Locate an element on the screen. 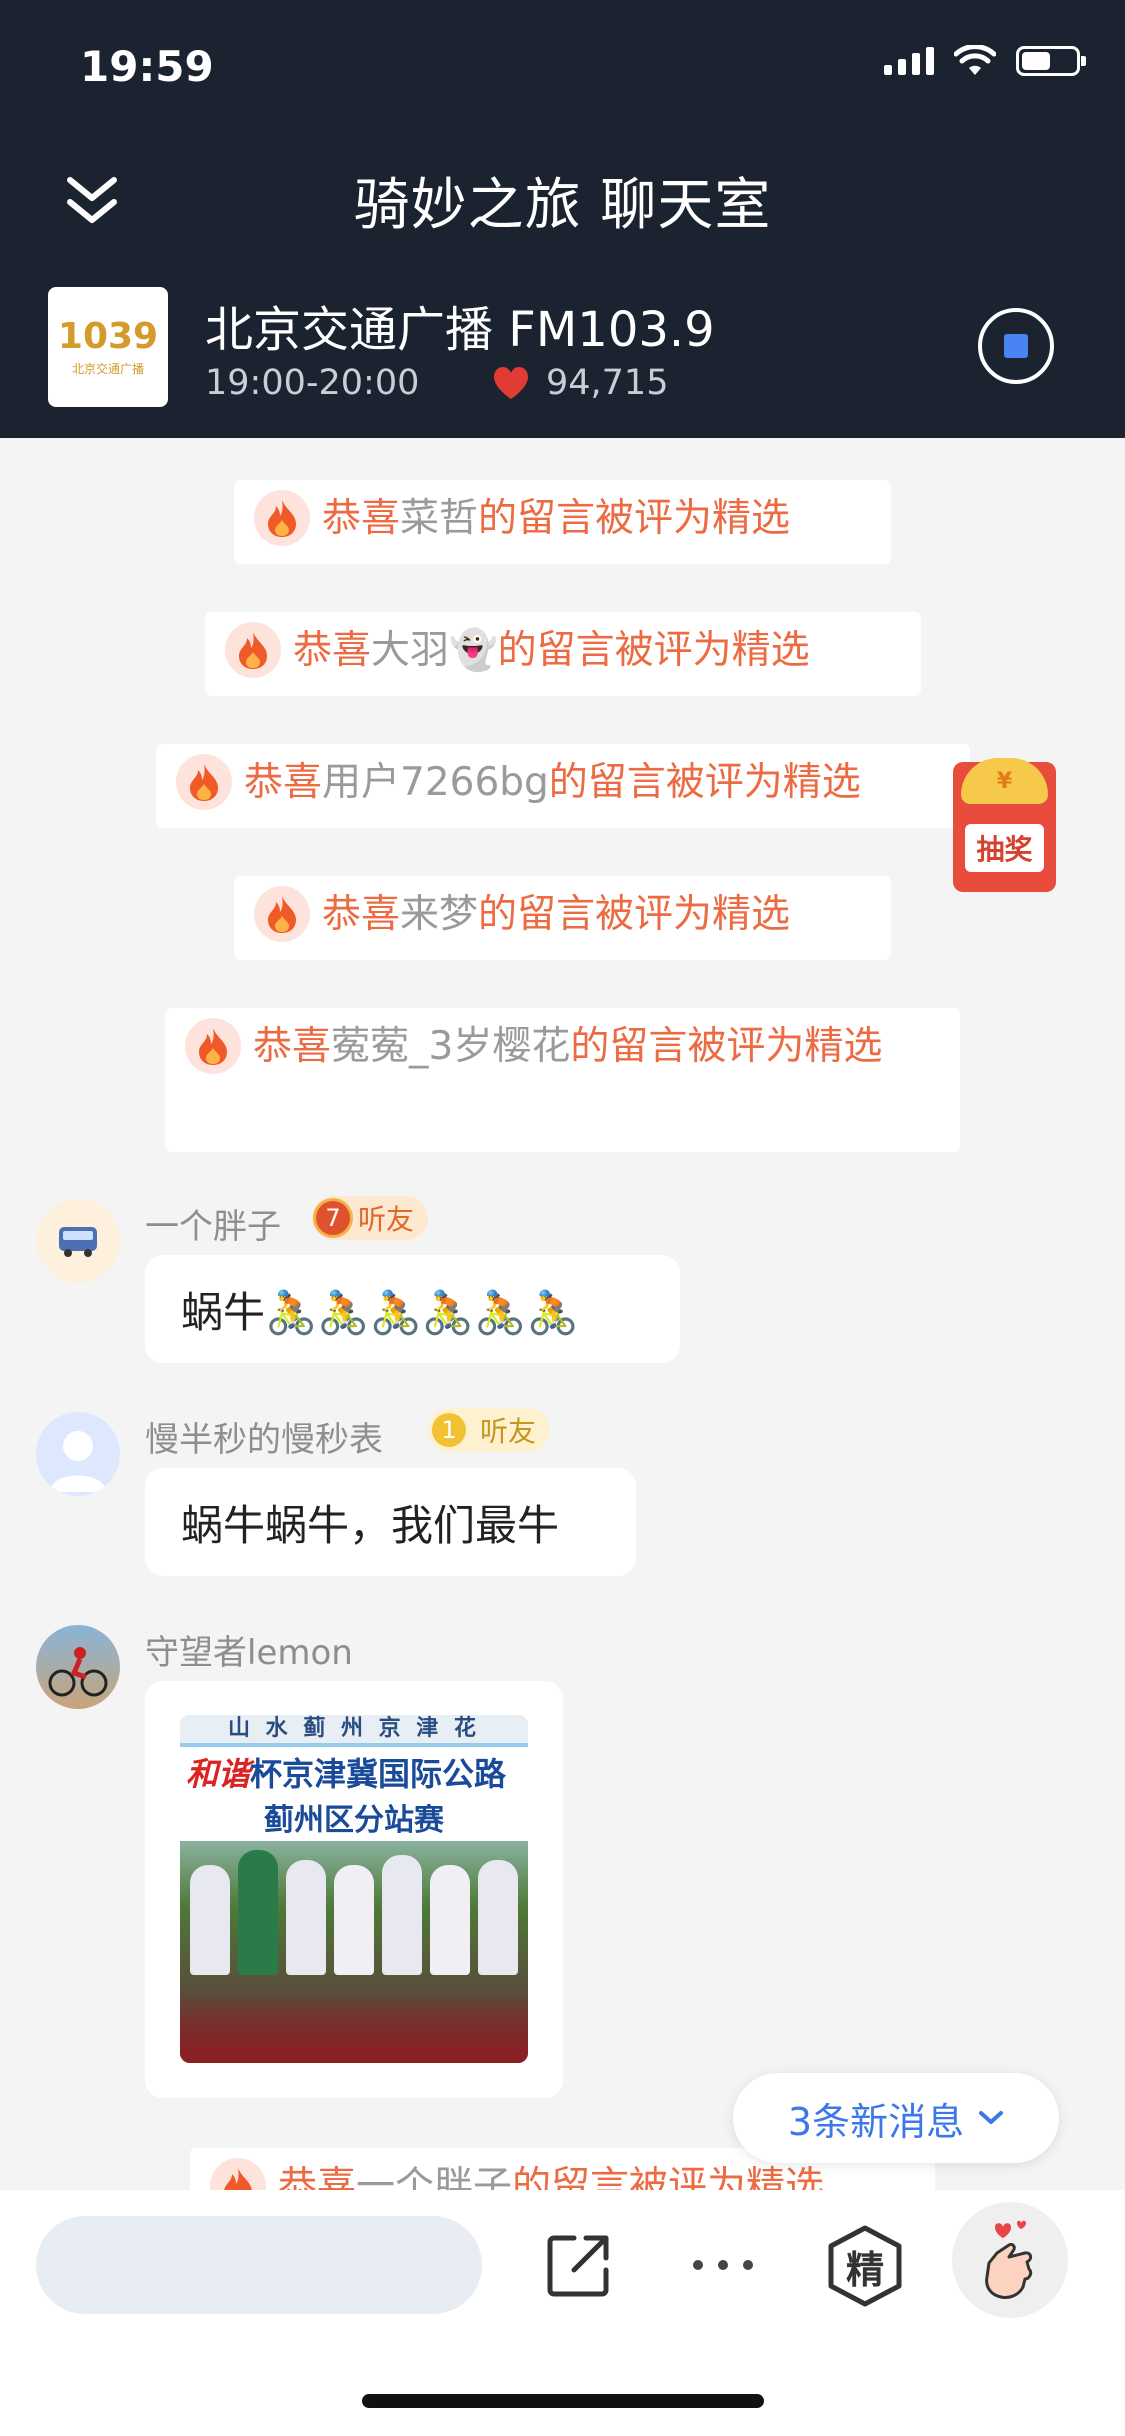 The height and width of the screenshot is (2436, 1125). comment-input is located at coordinates (259, 2265).